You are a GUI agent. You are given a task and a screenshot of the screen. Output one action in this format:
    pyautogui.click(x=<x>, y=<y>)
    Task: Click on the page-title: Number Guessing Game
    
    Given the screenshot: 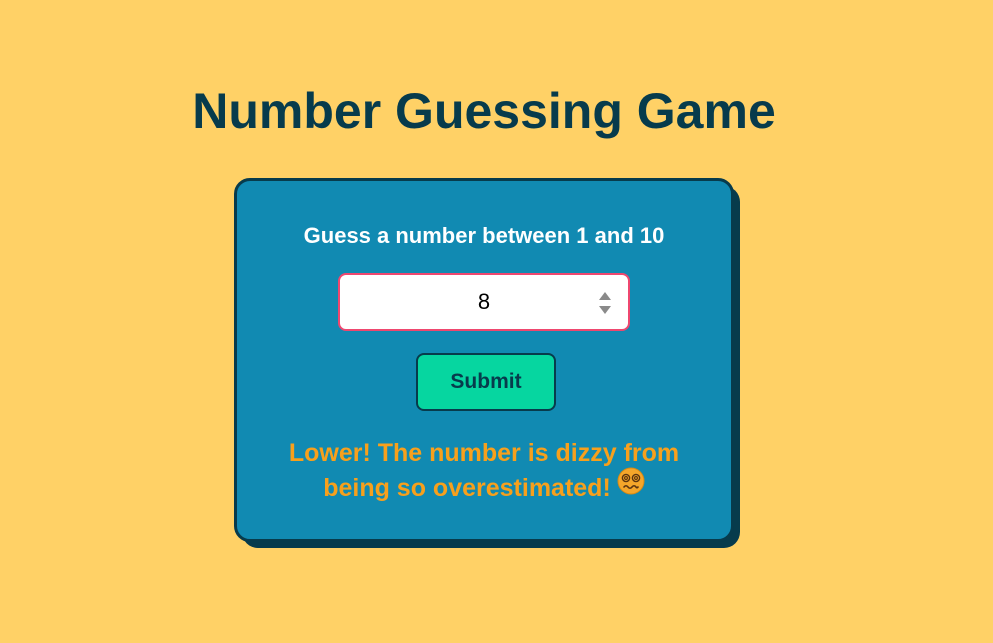 What is the action you would take?
    pyautogui.click(x=484, y=111)
    